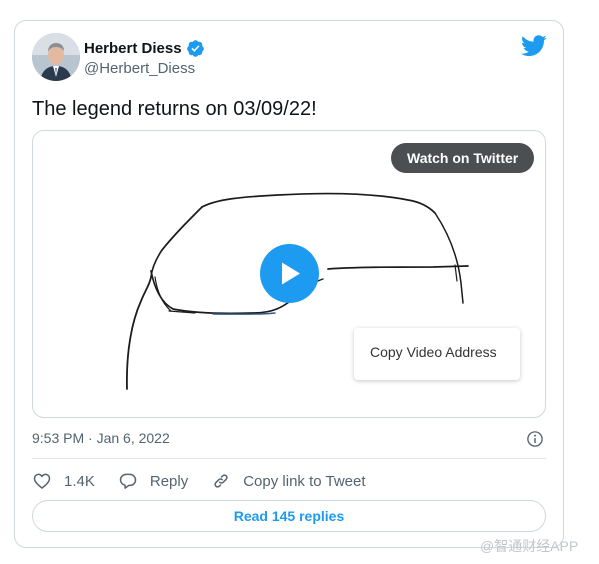 This screenshot has height=564, width=599. Describe the element at coordinates (195, 48) in the screenshot. I see `verified-badge-icon` at that location.